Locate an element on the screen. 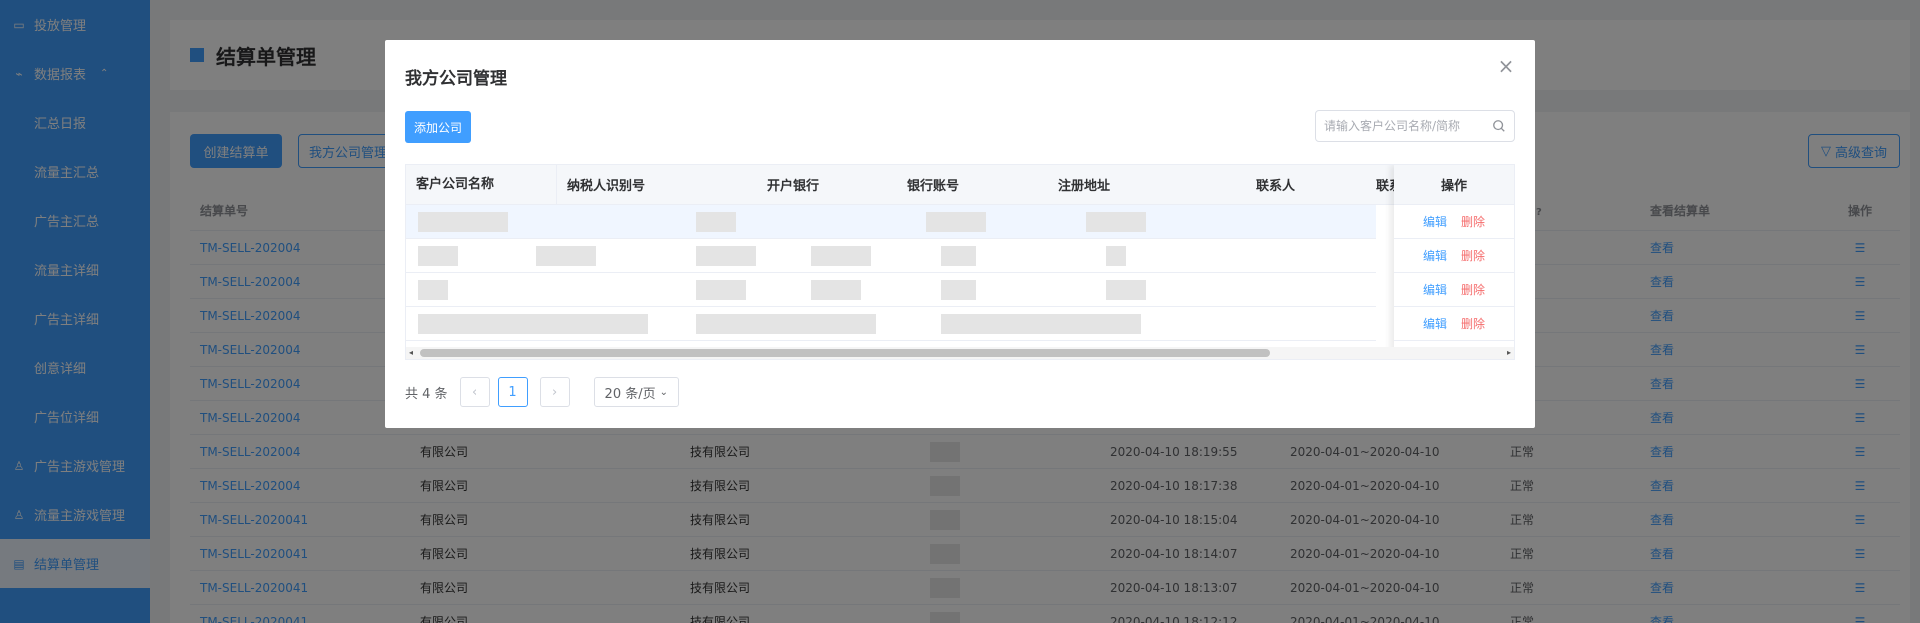  col-header: 纳税人识别号 is located at coordinates (606, 186).